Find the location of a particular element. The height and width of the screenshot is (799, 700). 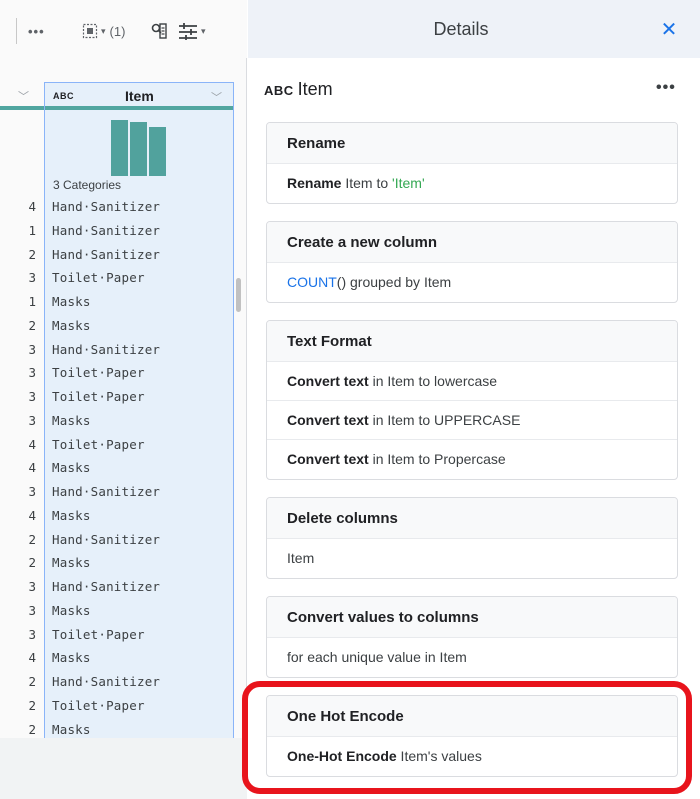

lowercase-suggestion: Convert text in Item to lowercase is located at coordinates (472, 381).